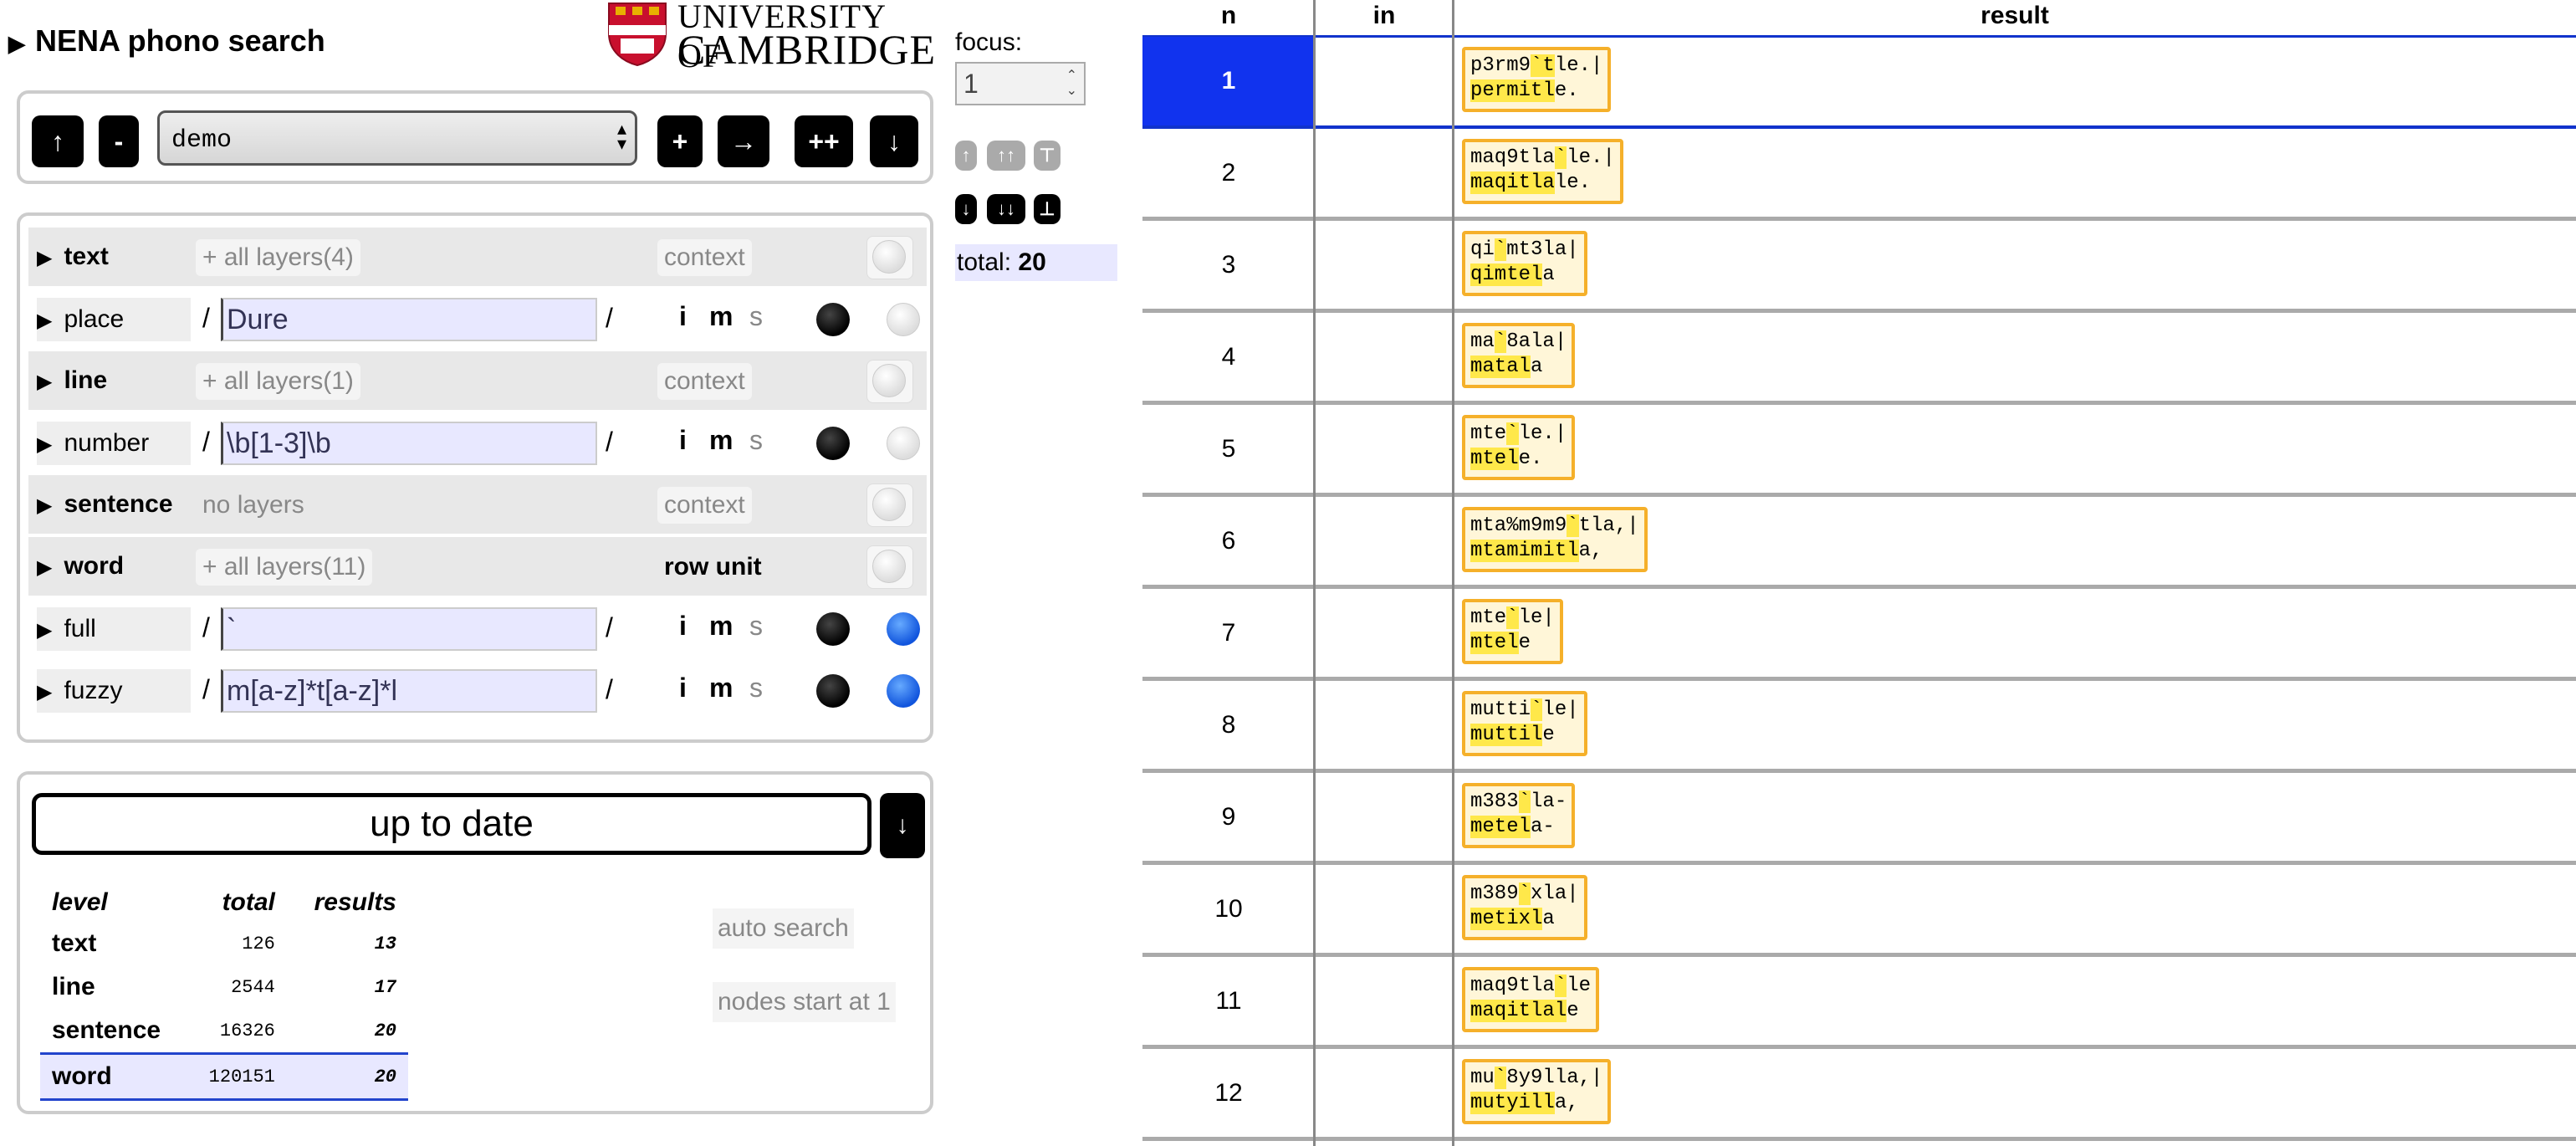 This screenshot has width=2576, height=1146. I want to click on prev-icon: ↑, so click(966, 156).